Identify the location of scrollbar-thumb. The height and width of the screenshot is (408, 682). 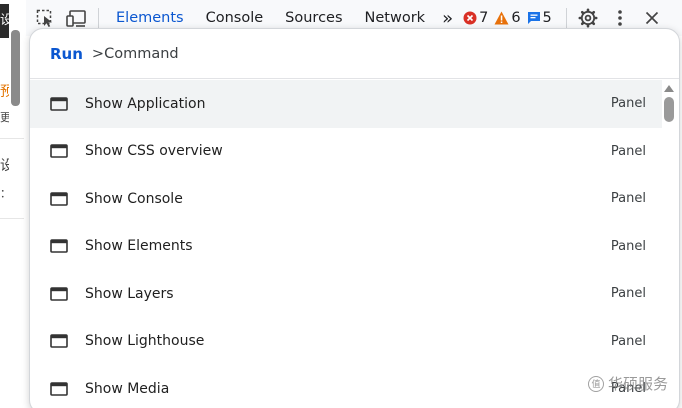
(669, 109).